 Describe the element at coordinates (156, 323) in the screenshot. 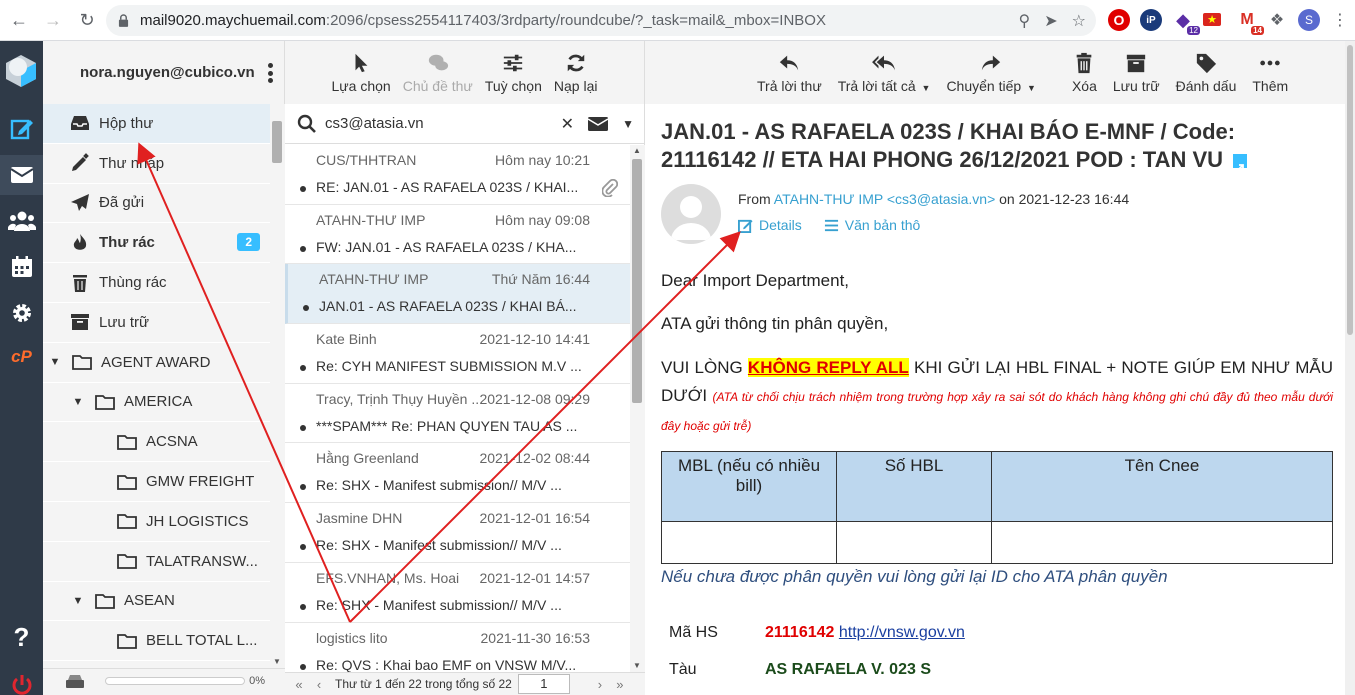

I see `folder-item: Lưu trữ` at that location.